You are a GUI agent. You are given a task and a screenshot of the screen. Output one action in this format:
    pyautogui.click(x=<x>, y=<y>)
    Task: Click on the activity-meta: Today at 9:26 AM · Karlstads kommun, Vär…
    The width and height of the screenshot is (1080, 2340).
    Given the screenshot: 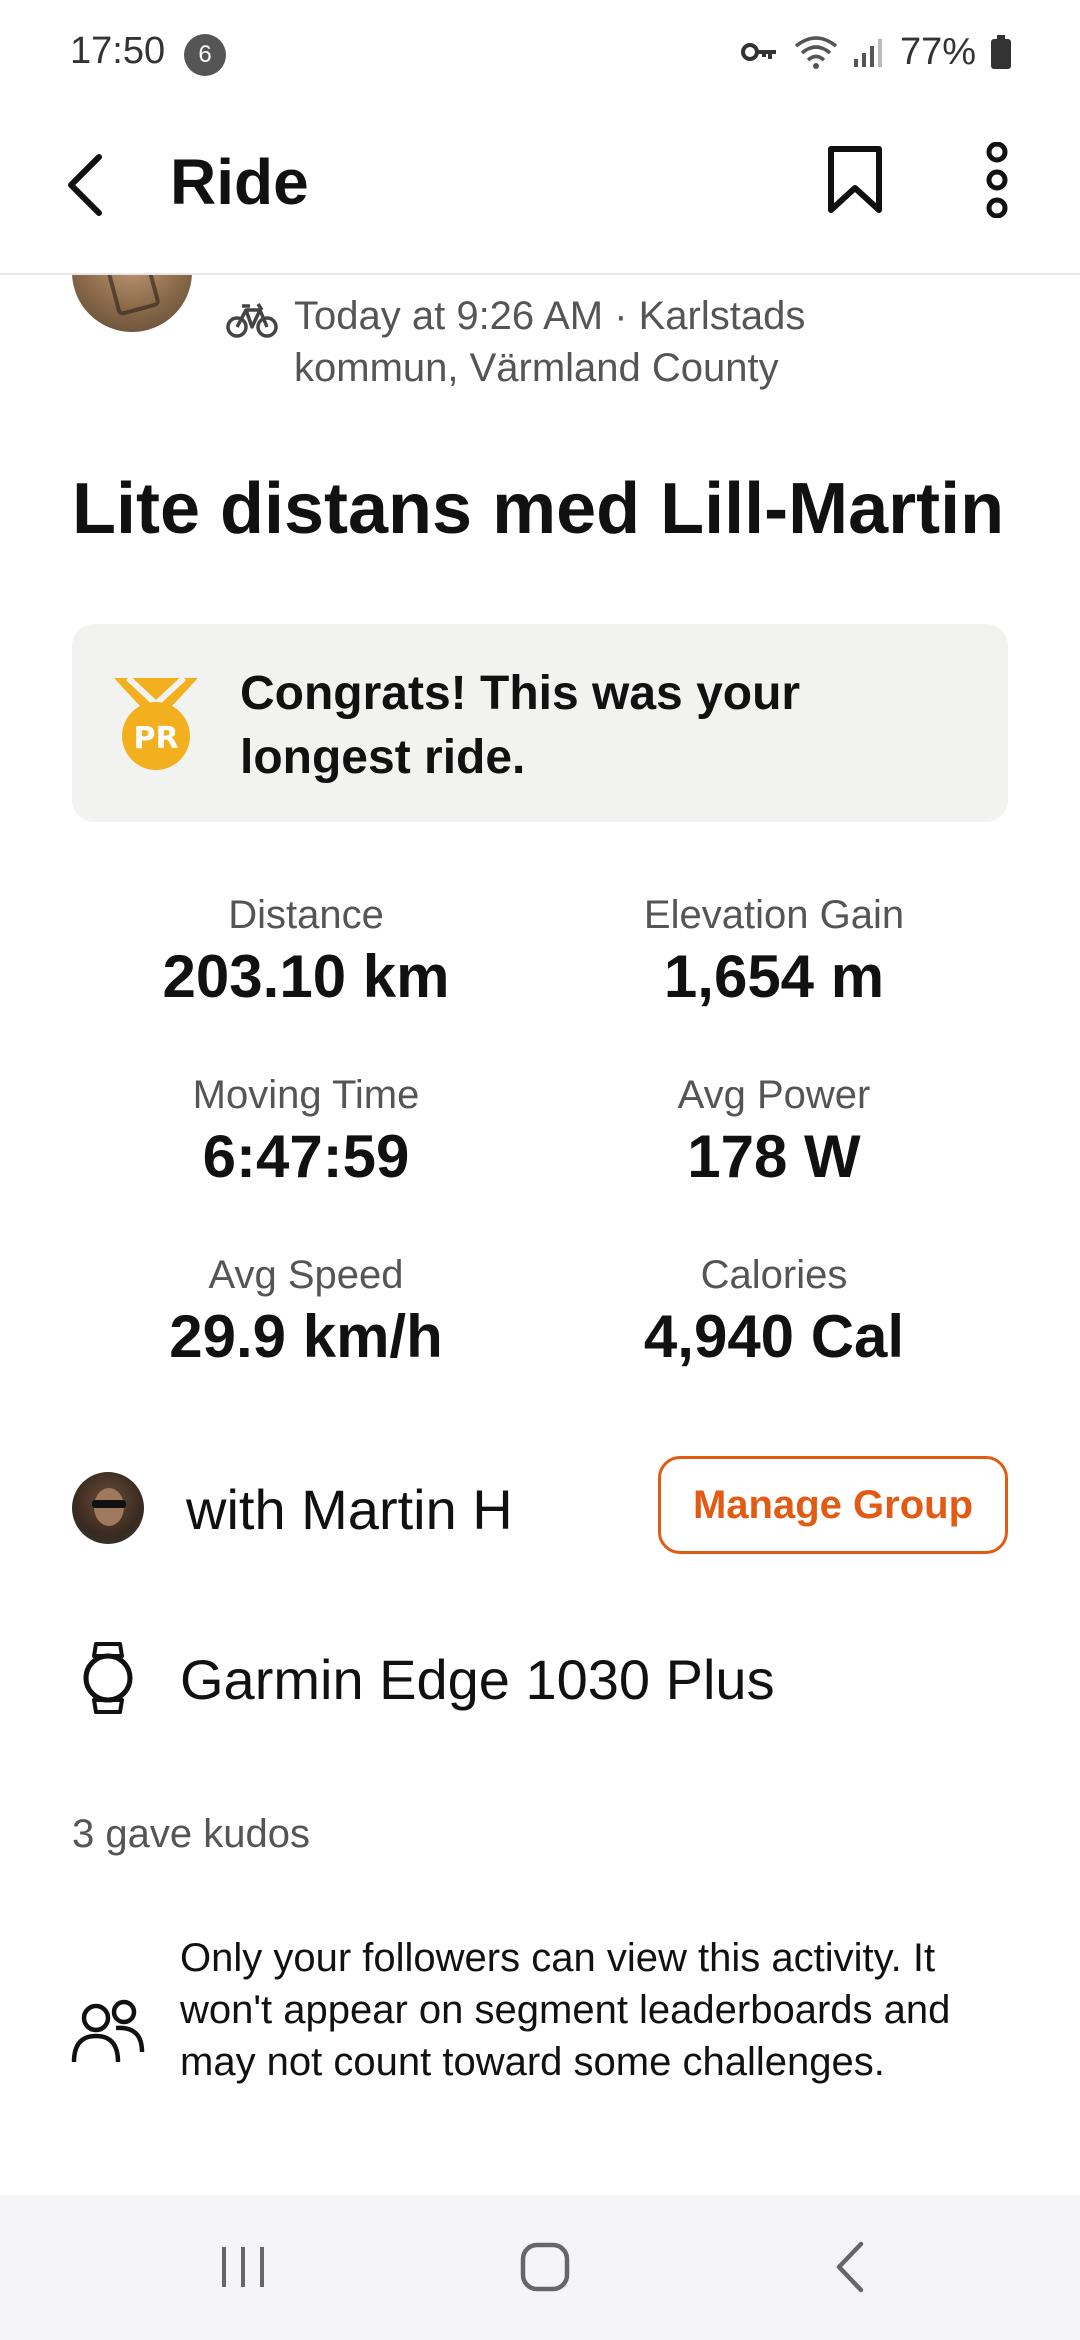 What is the action you would take?
    pyautogui.click(x=550, y=342)
    